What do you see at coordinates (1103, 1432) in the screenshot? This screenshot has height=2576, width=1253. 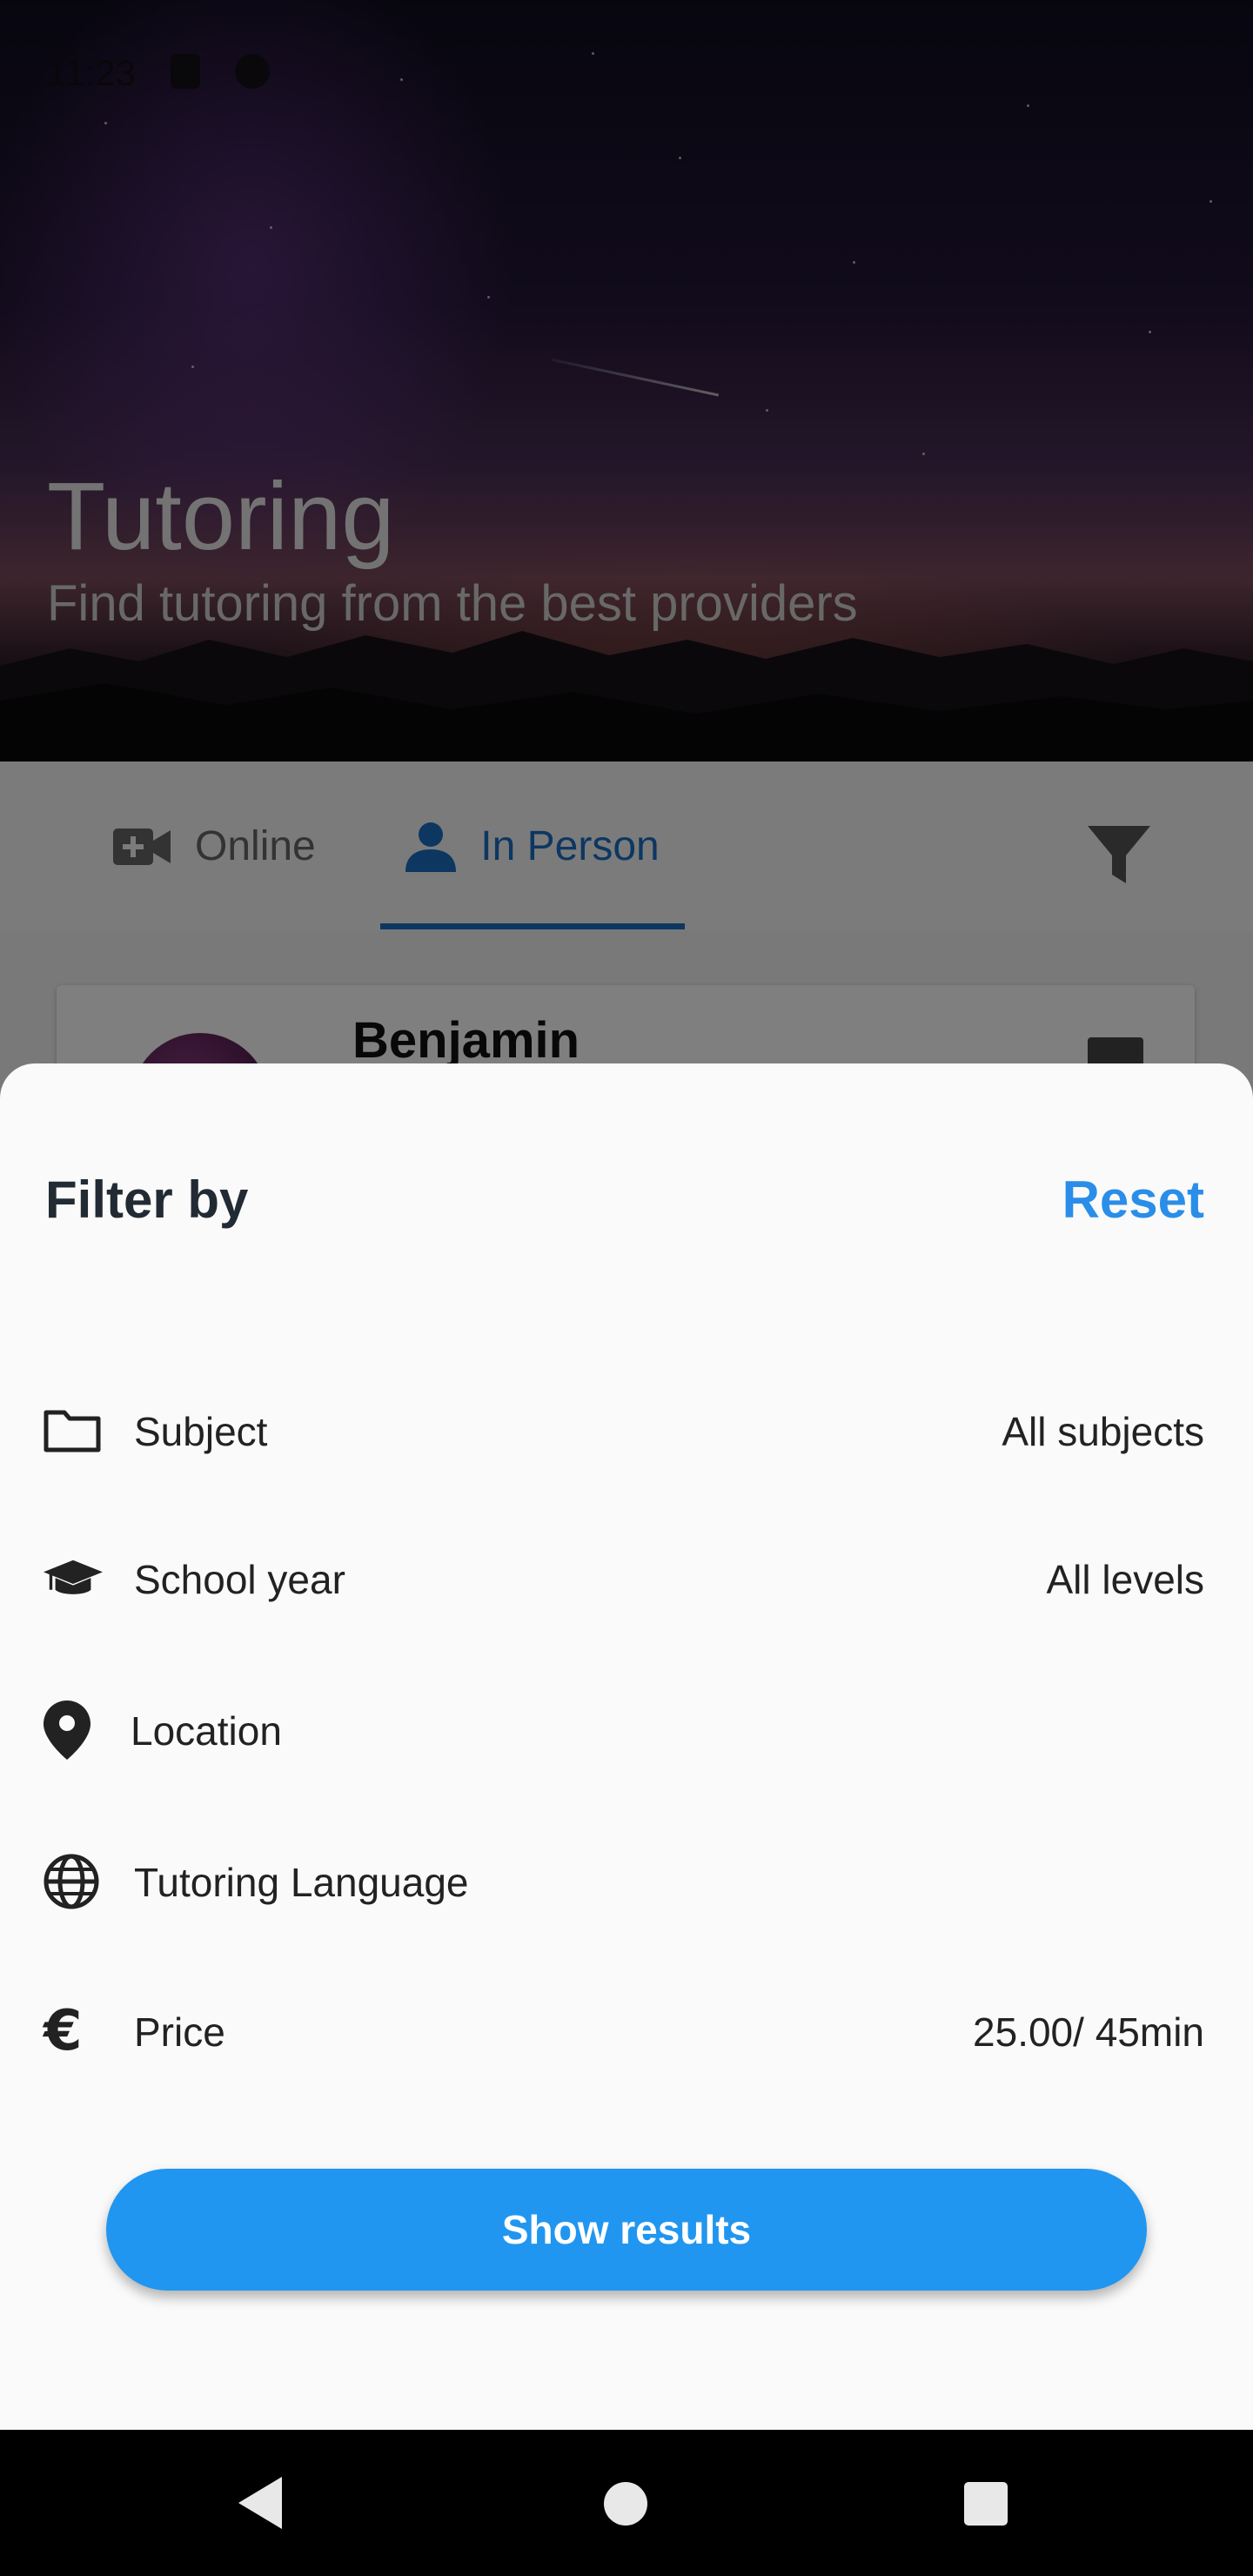 I see `filter-value-subject: All subjects` at bounding box center [1103, 1432].